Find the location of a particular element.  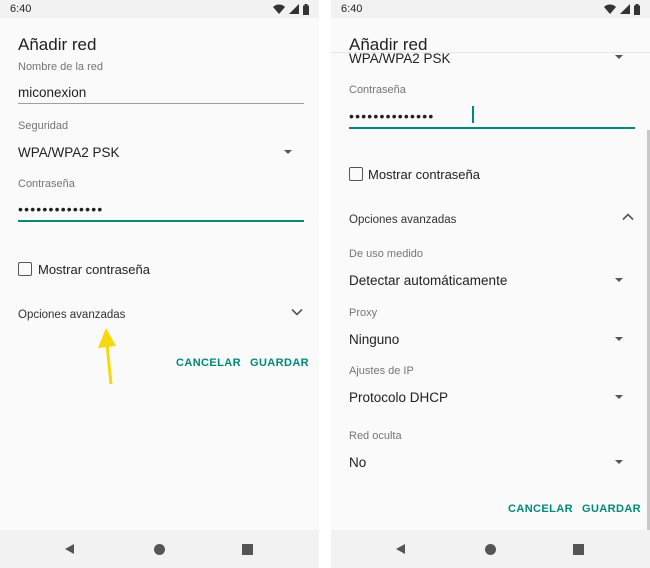

ip-settings-value: Protocolo DHCP is located at coordinates (399, 397).